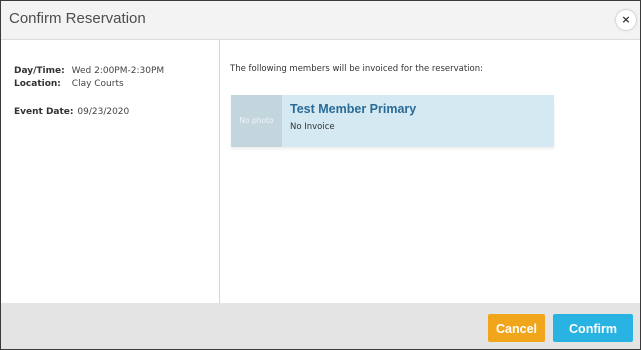 The image size is (641, 350). Describe the element at coordinates (44, 112) in the screenshot. I see `event-date-label: Event Date:` at that location.